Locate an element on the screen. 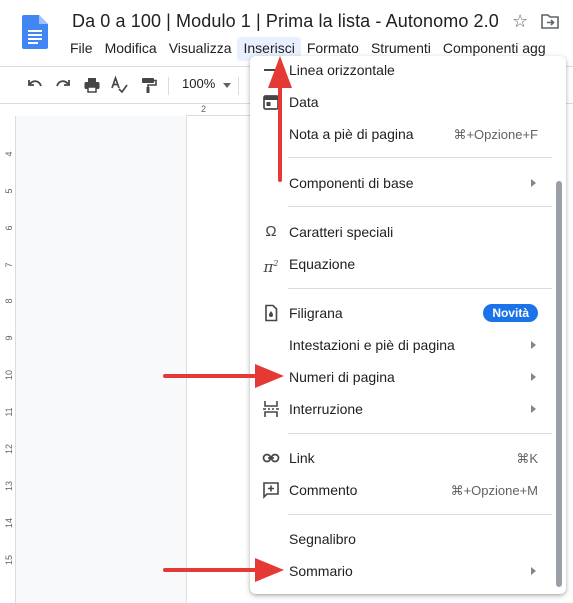 This screenshot has height=603, width=573. menu-item-label: Interruzione is located at coordinates (326, 409).